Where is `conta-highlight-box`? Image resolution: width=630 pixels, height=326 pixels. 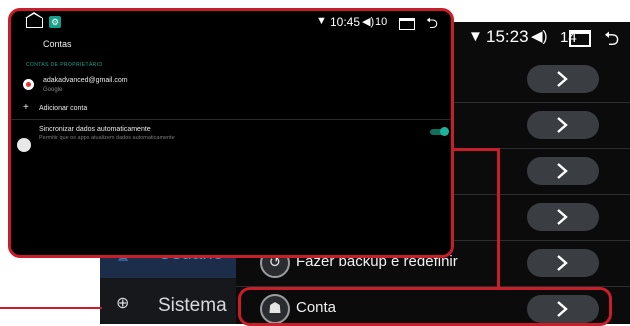 conta-highlight-box is located at coordinates (425, 306).